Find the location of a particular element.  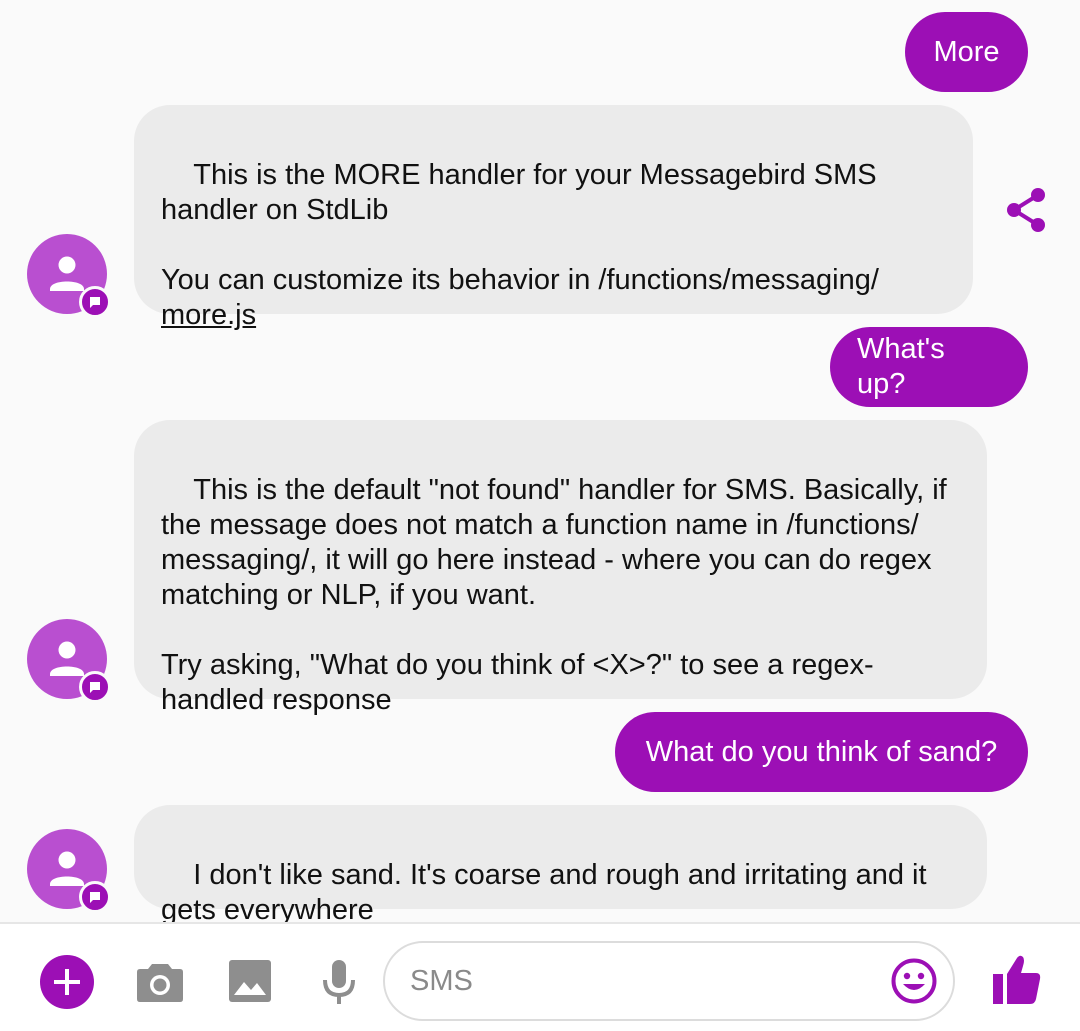

composer-bar is located at coordinates (540, 976).